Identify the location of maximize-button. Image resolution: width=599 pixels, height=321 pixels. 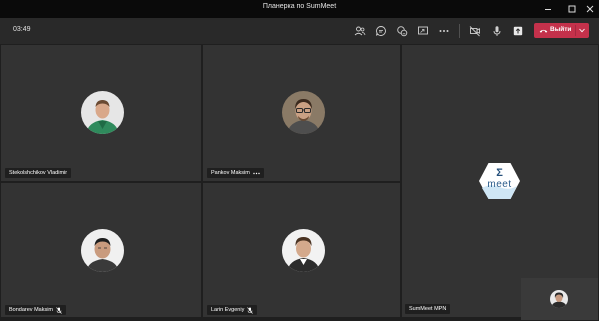
(572, 9).